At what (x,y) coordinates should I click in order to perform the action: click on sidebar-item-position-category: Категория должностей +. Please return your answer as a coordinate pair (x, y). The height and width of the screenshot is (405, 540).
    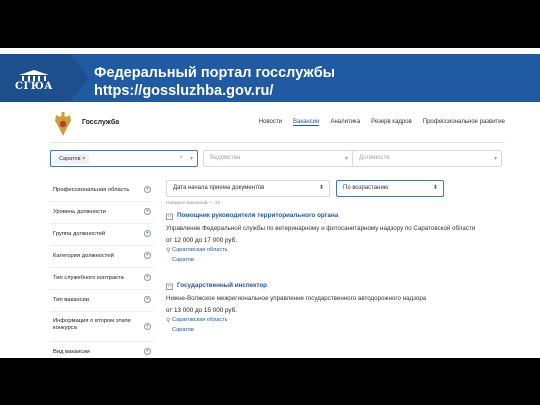
    Looking at the image, I should click on (102, 257).